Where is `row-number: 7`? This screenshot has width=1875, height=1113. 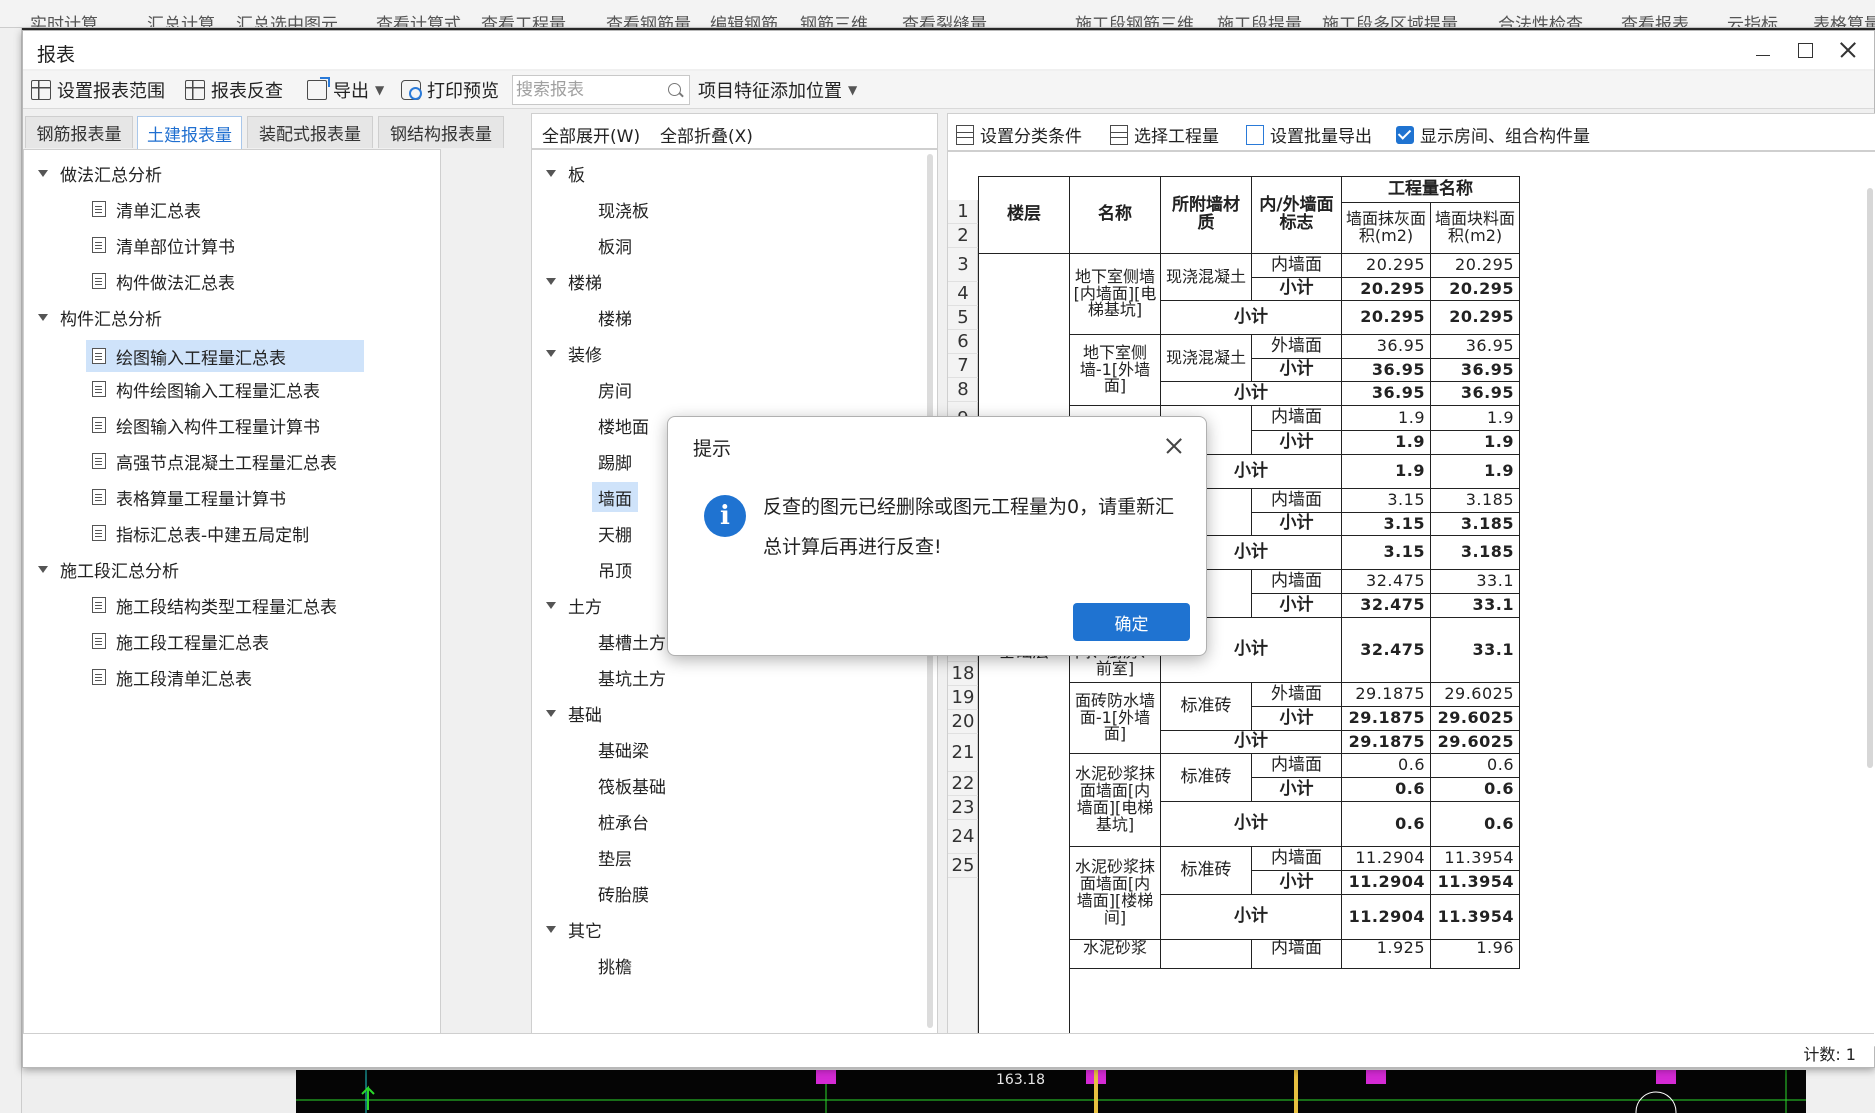
row-number: 7 is located at coordinates (963, 366).